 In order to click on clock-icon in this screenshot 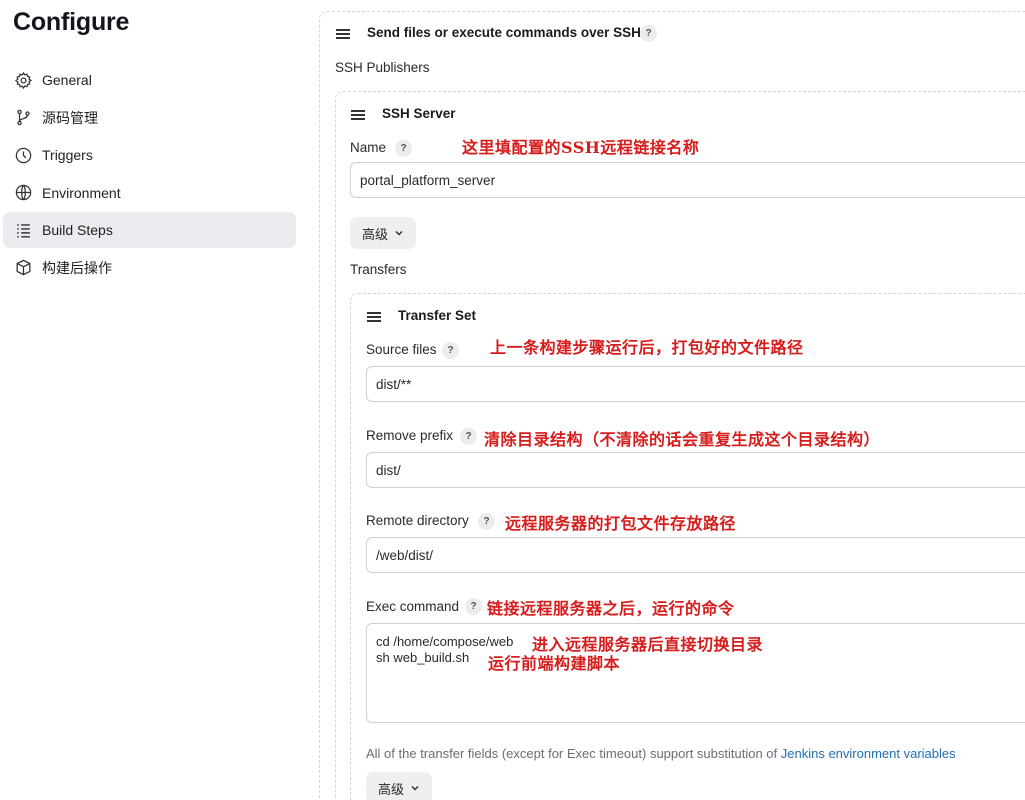, I will do `click(23, 155)`.